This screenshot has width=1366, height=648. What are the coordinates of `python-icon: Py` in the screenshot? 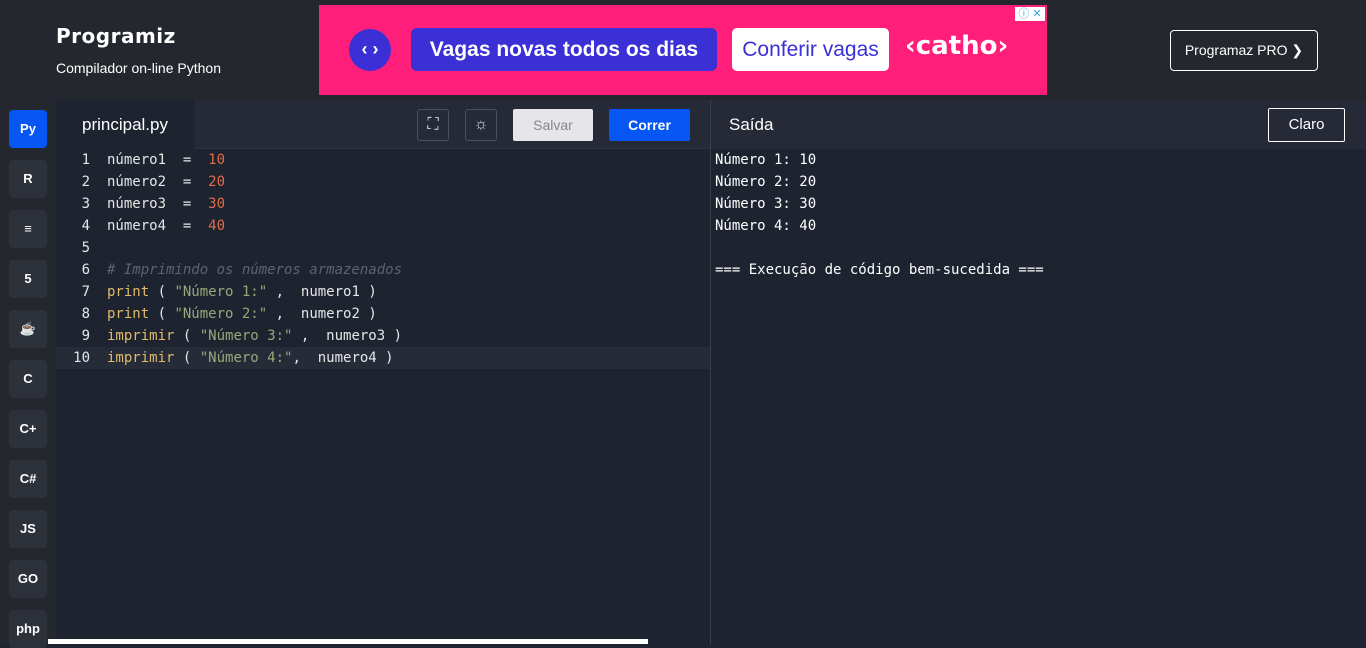 It's located at (28, 129).